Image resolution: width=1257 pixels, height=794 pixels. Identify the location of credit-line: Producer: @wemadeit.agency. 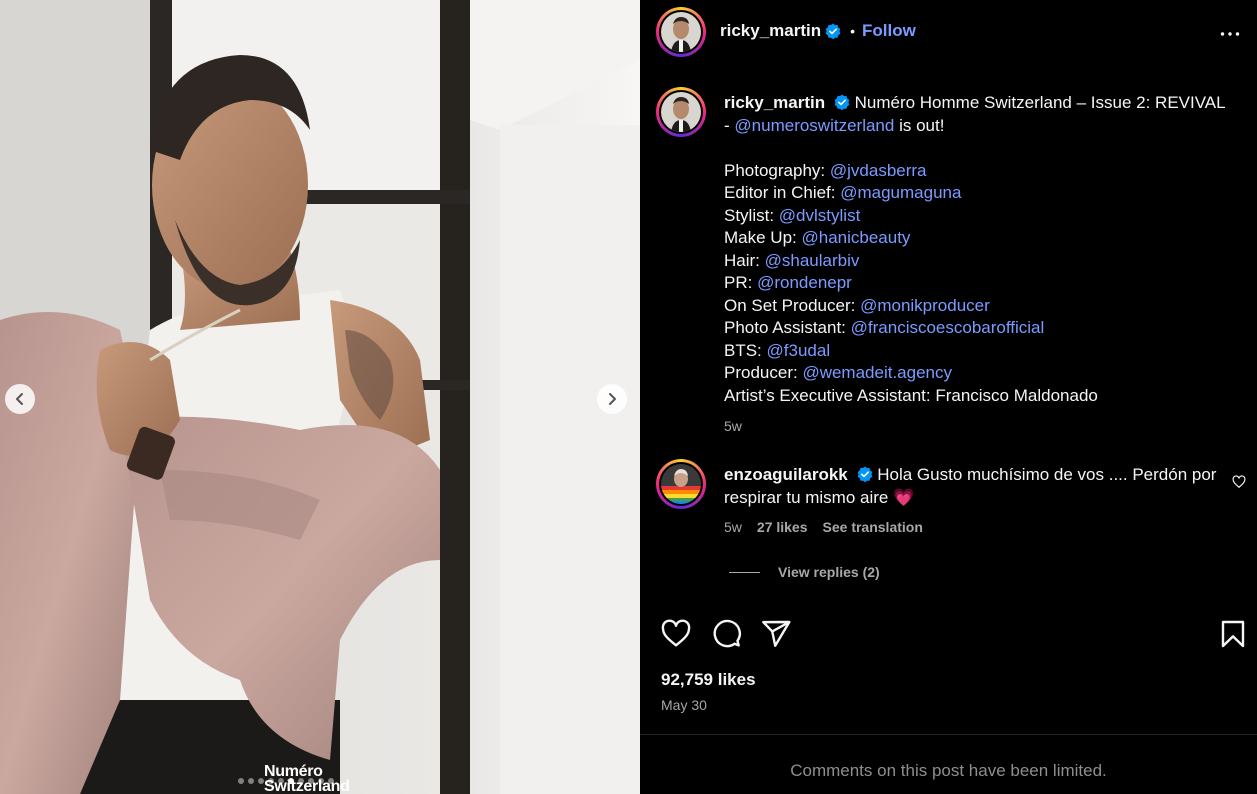
(979, 373).